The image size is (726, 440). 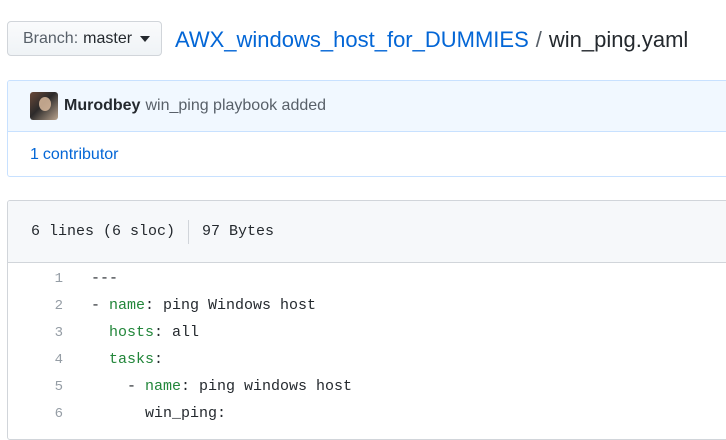 I want to click on line-content: - name: ping windows host, so click(x=207, y=386).